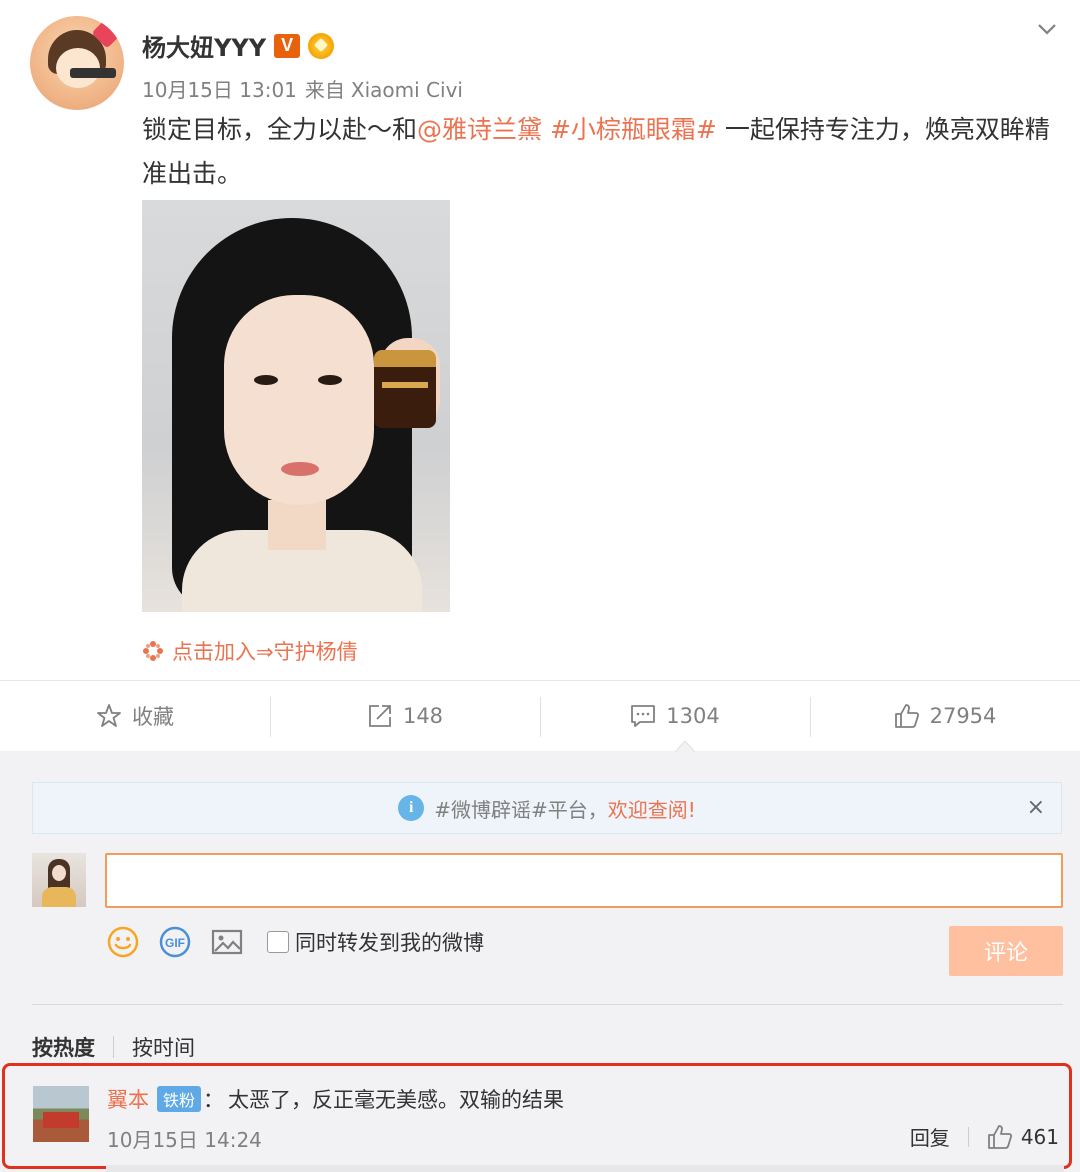 The height and width of the screenshot is (1172, 1080). Describe the element at coordinates (300, 469) in the screenshot. I see `photo-lips` at that location.